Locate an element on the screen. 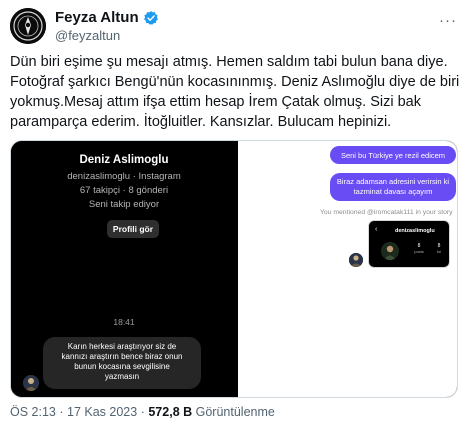  author-name: Feyza Altun is located at coordinates (97, 17).